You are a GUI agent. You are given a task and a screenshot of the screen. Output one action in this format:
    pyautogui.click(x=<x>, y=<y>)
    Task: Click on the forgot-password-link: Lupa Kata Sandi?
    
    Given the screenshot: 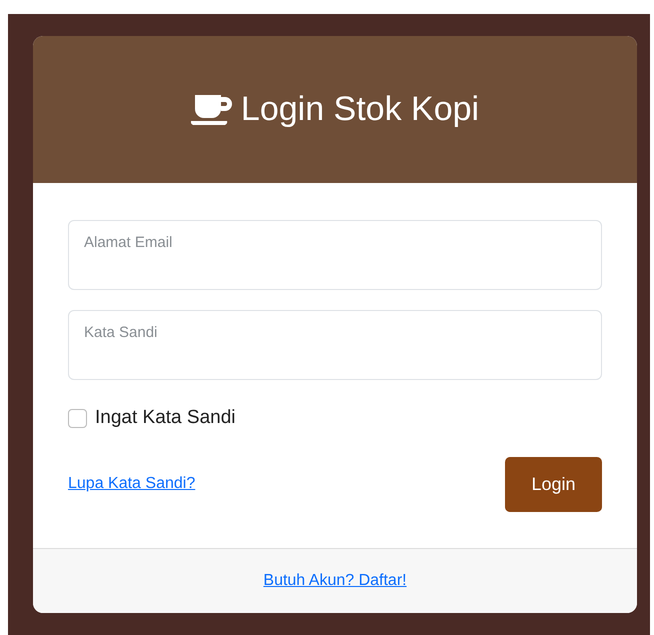 What is the action you would take?
    pyautogui.click(x=132, y=484)
    